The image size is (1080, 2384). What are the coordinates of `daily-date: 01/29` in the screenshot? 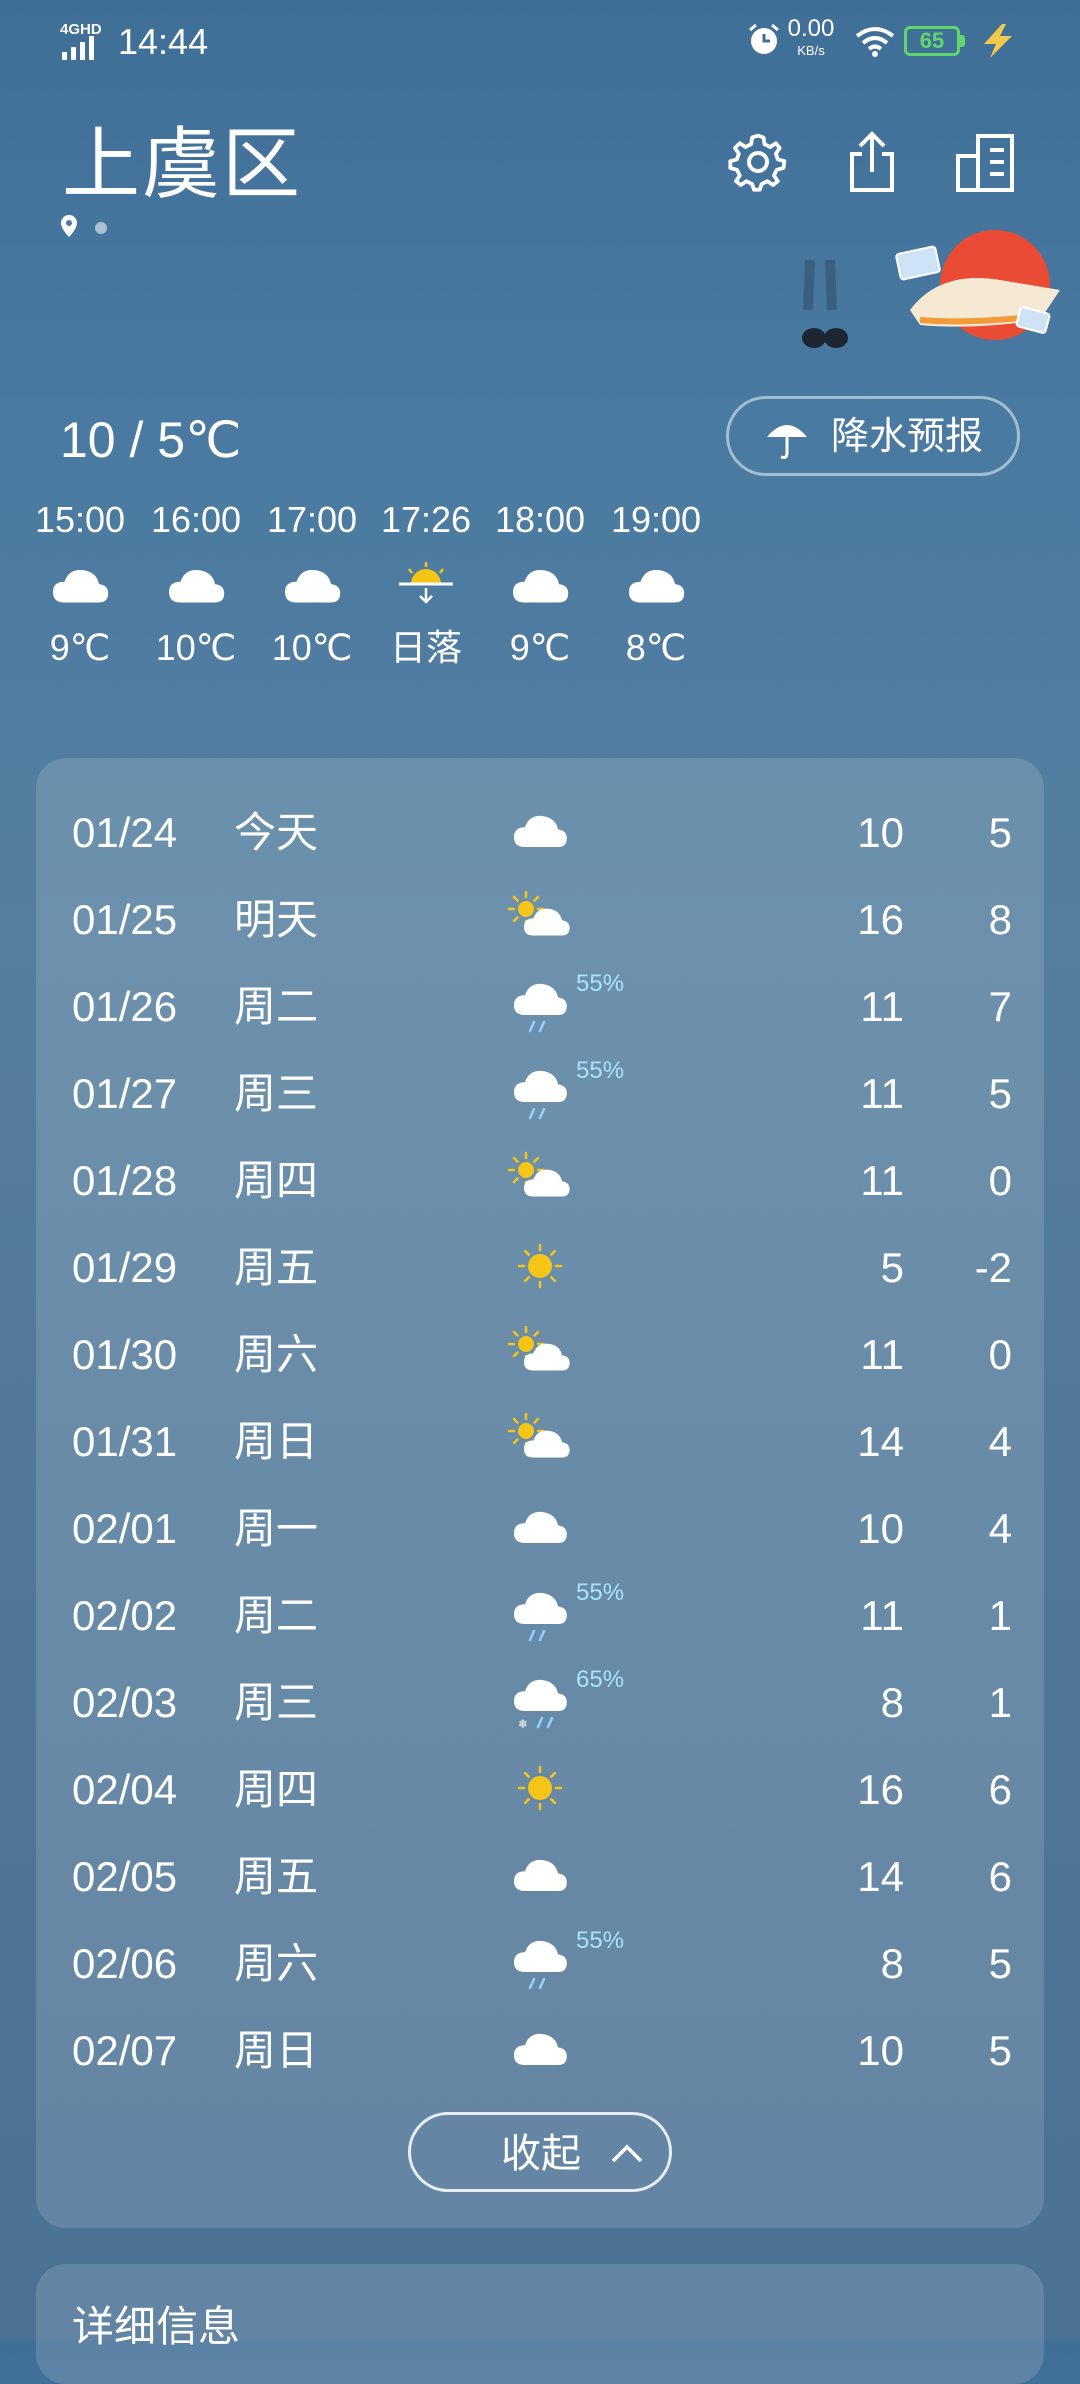 It's located at (125, 1267).